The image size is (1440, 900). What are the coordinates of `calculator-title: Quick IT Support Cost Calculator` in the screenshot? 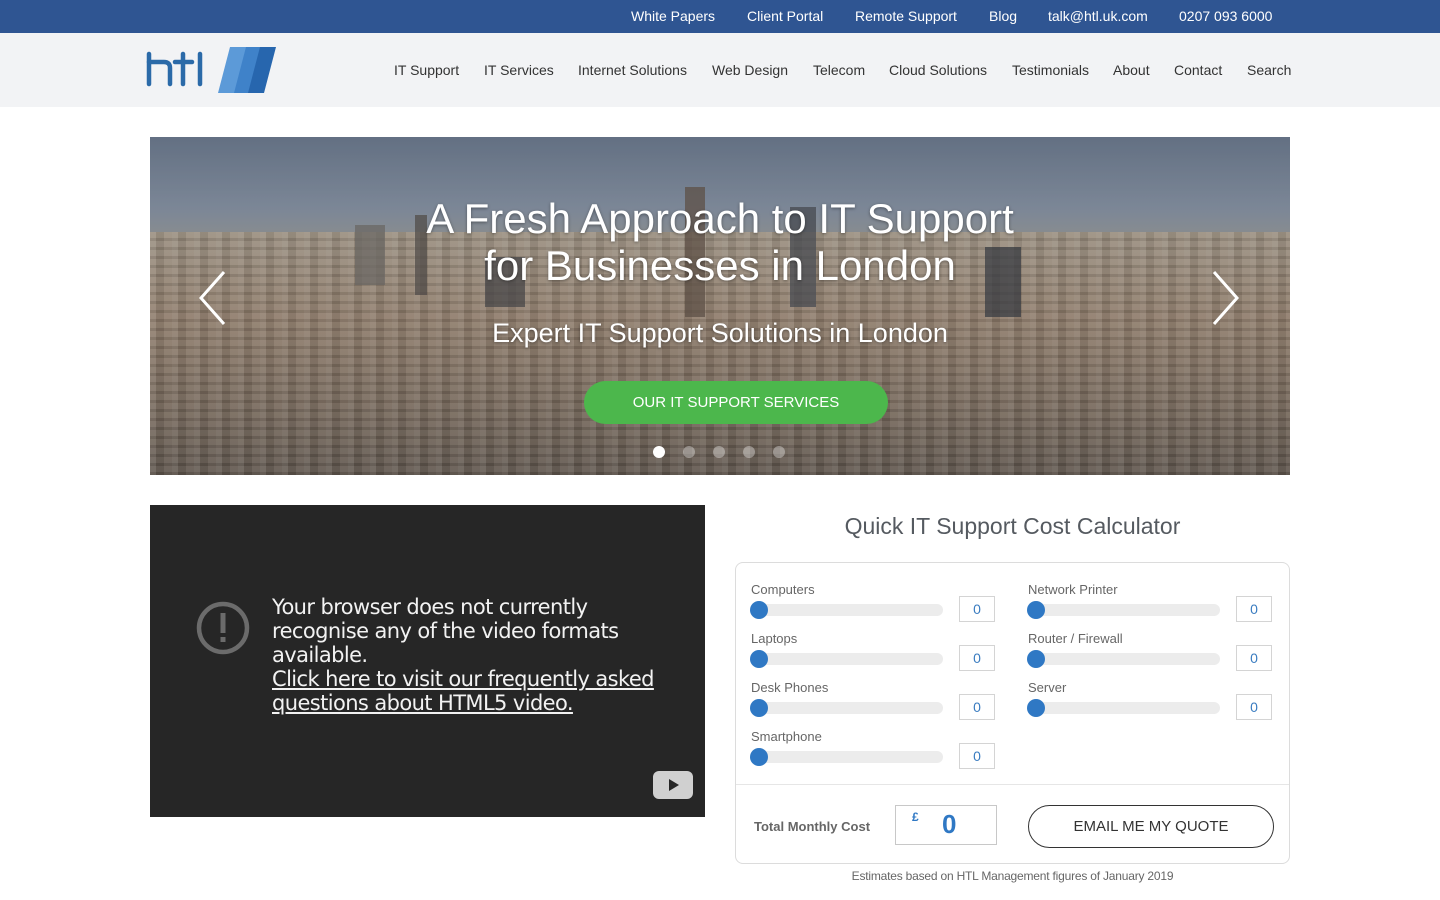 It's located at (1012, 526).